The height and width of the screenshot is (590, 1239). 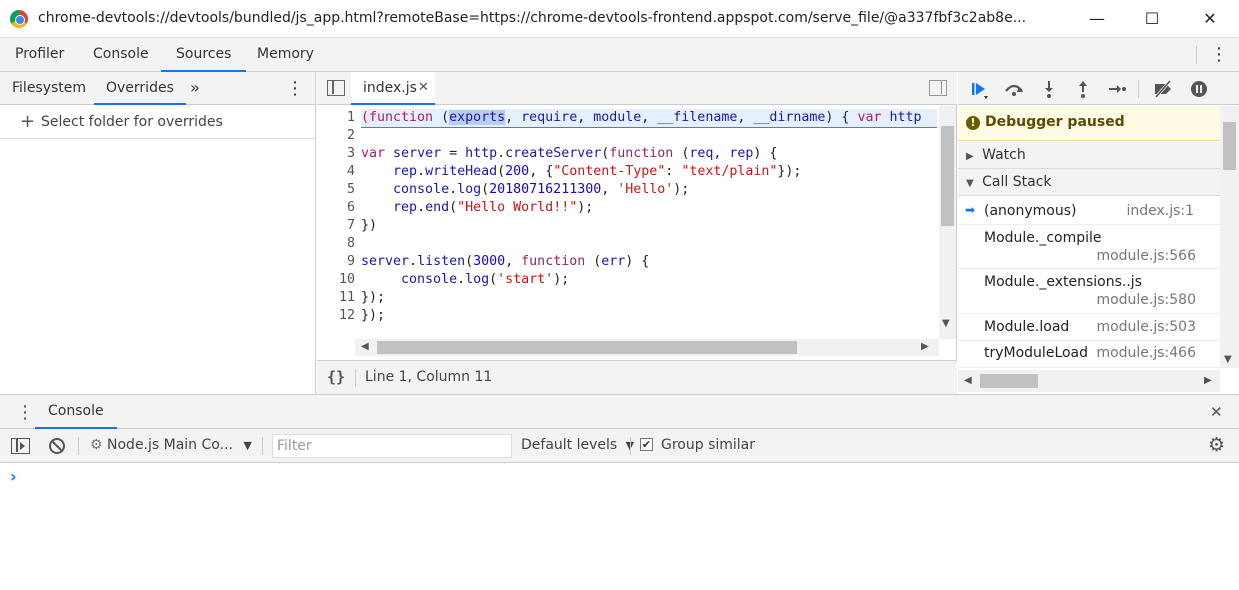 I want to click on drawer-menu-icon: ⋮, so click(x=25, y=412).